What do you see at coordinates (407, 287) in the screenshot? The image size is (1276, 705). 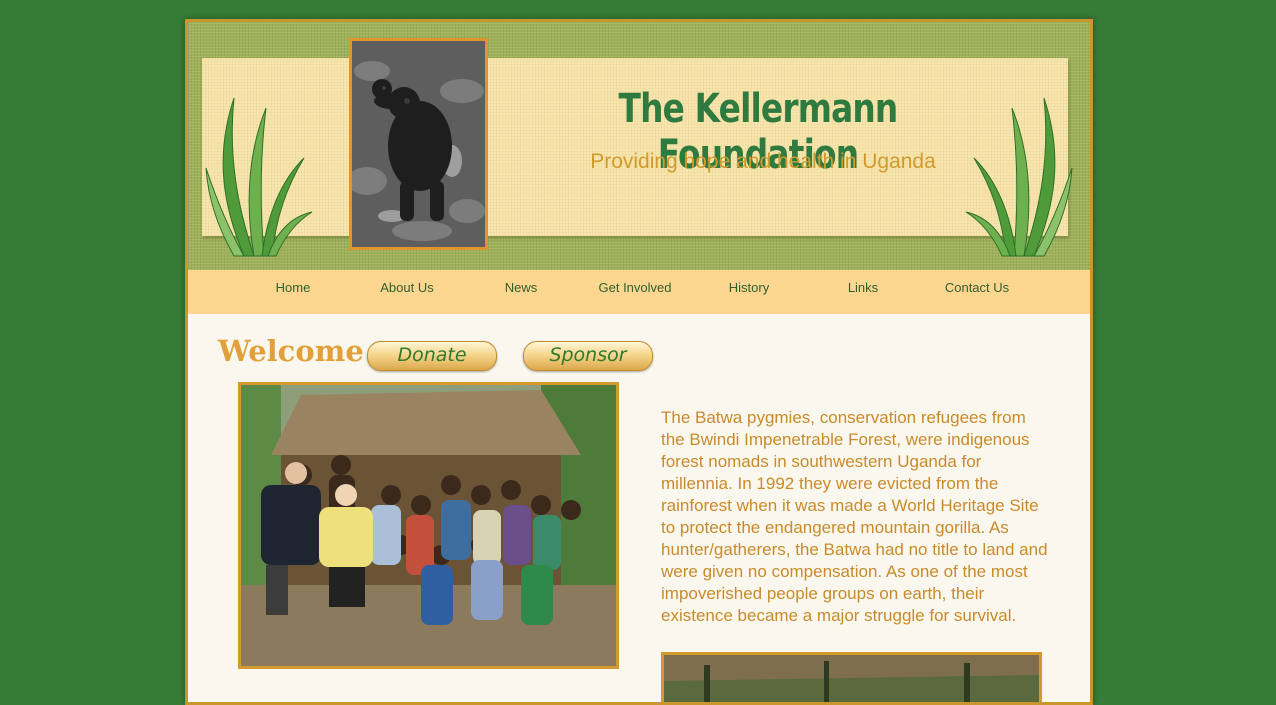 I see `nav-item-about-us: About Us` at bounding box center [407, 287].